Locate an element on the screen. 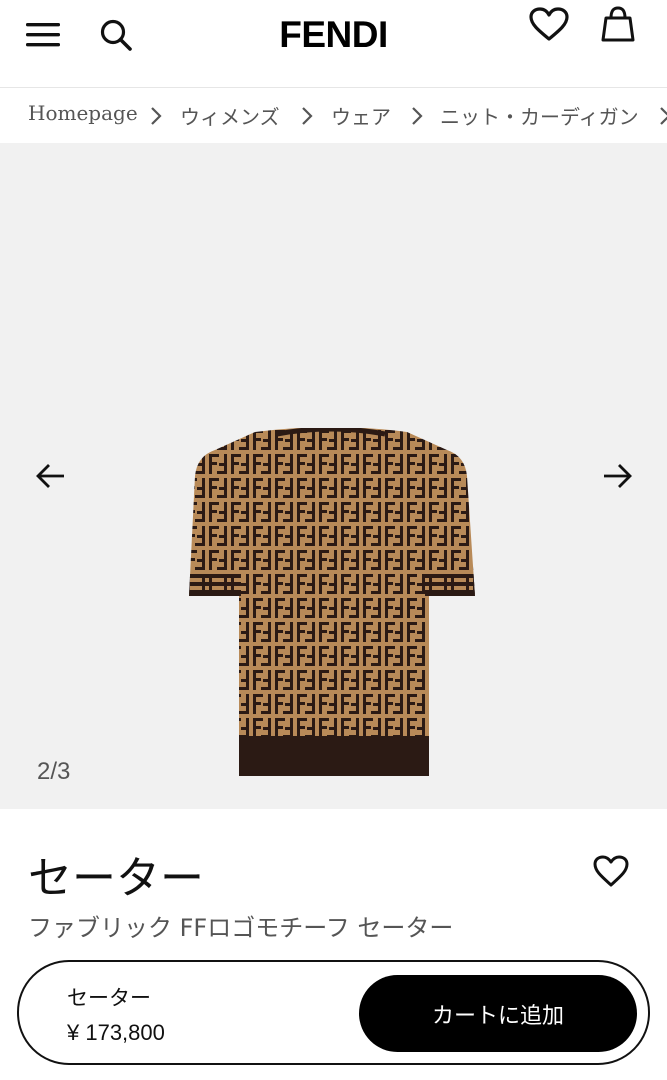 The image size is (667, 1080). breadcrumb-item-wear: ウェア is located at coordinates (361, 115).